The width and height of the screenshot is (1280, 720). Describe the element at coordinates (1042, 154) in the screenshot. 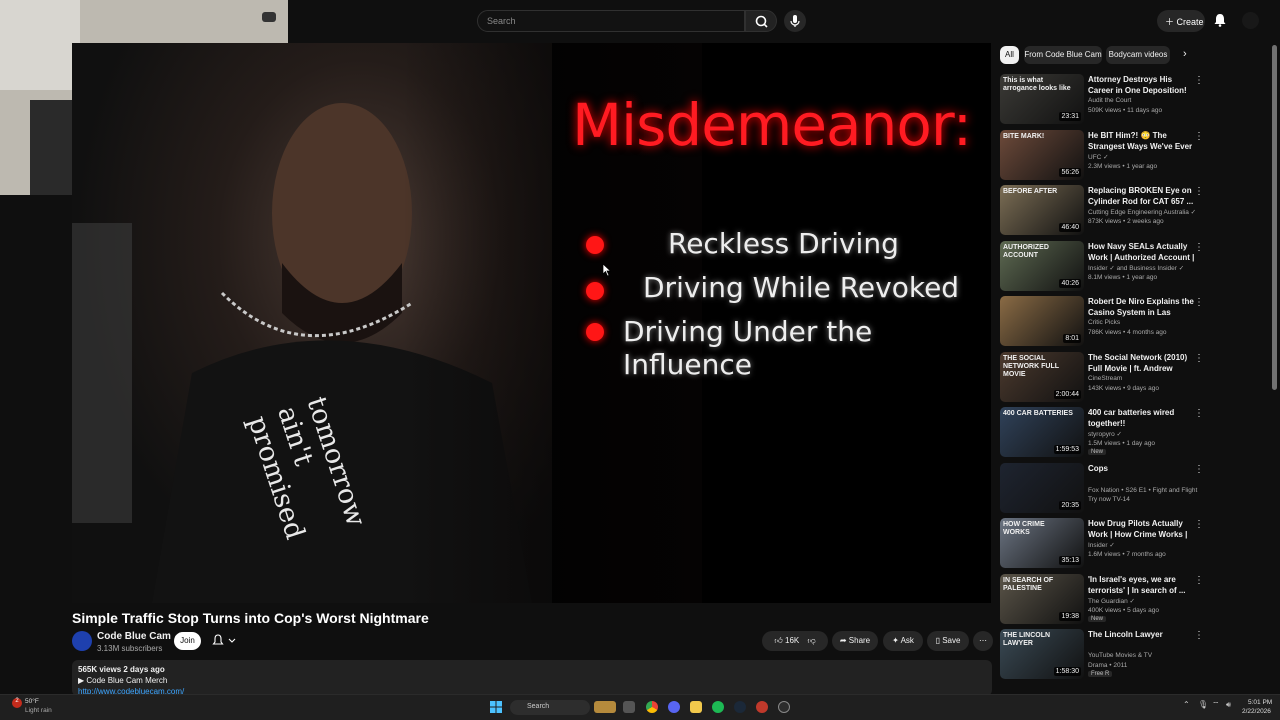

I see `video-thumbnail: BITE MARK! 56:26` at that location.